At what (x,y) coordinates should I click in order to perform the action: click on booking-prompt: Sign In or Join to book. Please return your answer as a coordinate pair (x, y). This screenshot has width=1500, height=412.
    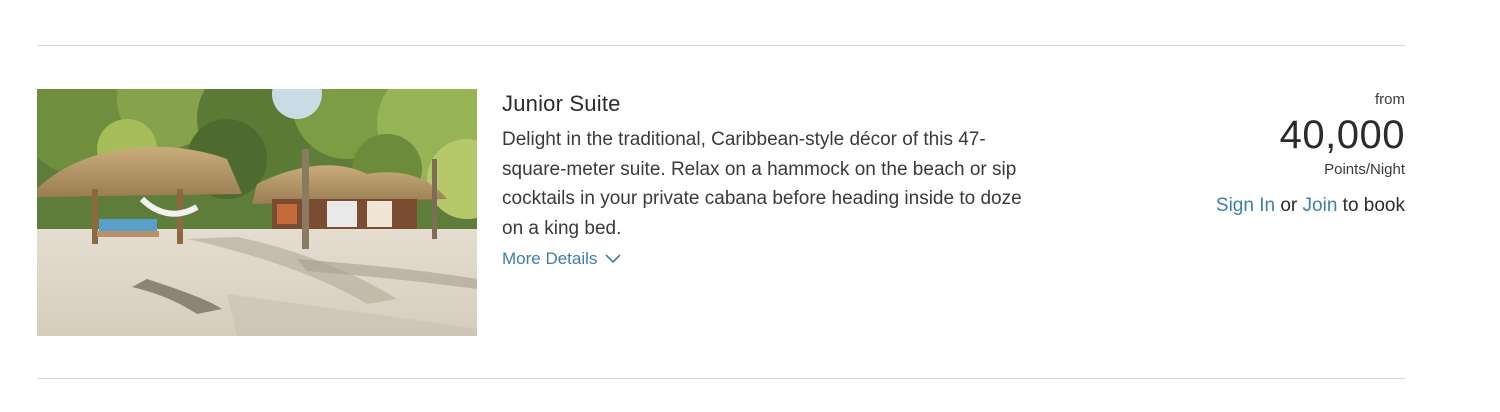
    Looking at the image, I should click on (1245, 206).